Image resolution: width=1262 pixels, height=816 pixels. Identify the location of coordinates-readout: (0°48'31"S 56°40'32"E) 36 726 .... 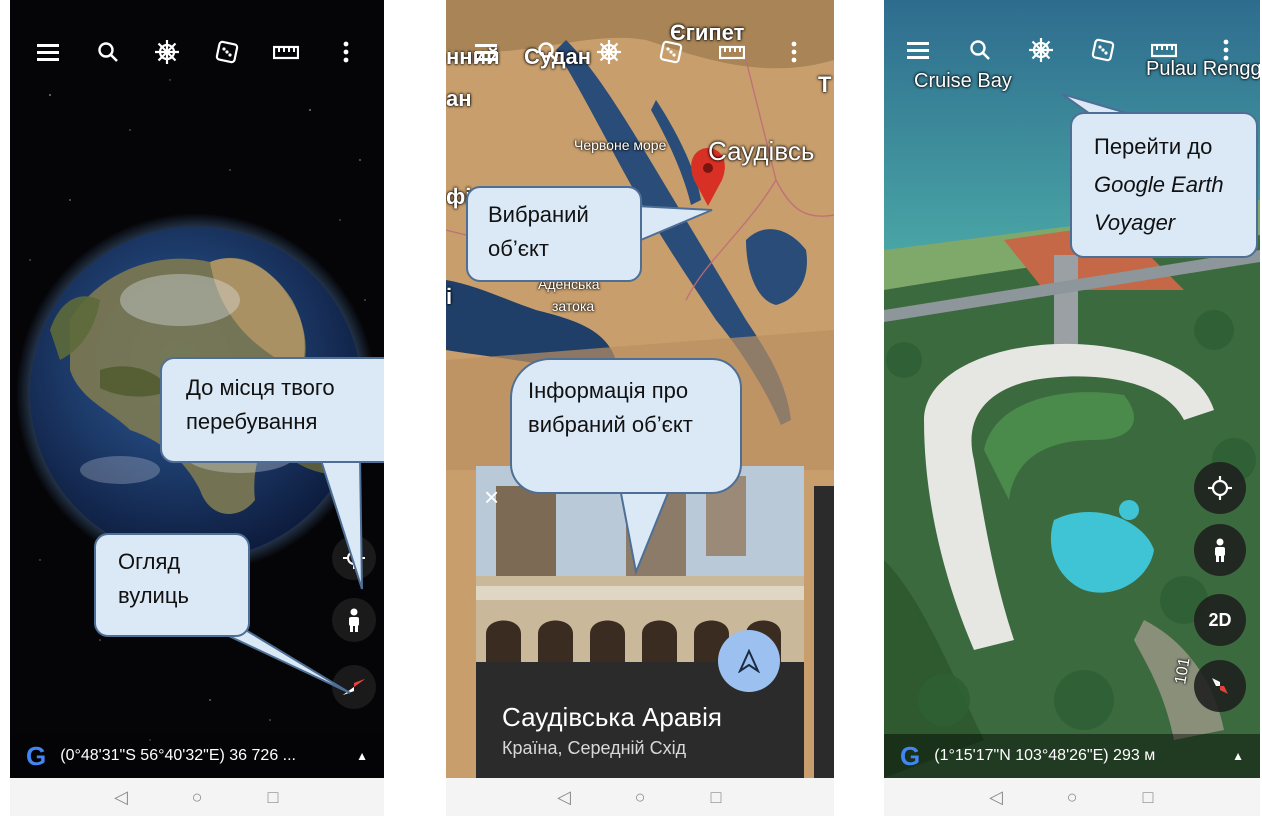
(204, 756).